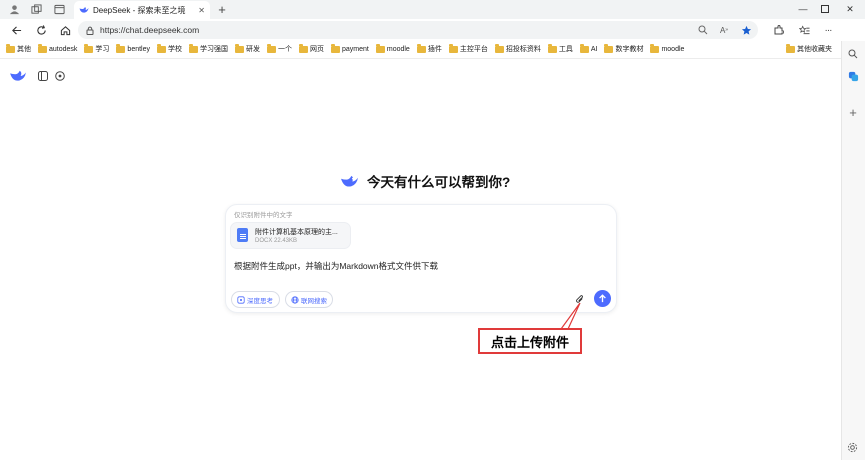 Image resolution: width=865 pixels, height=460 pixels. I want to click on extensions-icon, so click(779, 30).